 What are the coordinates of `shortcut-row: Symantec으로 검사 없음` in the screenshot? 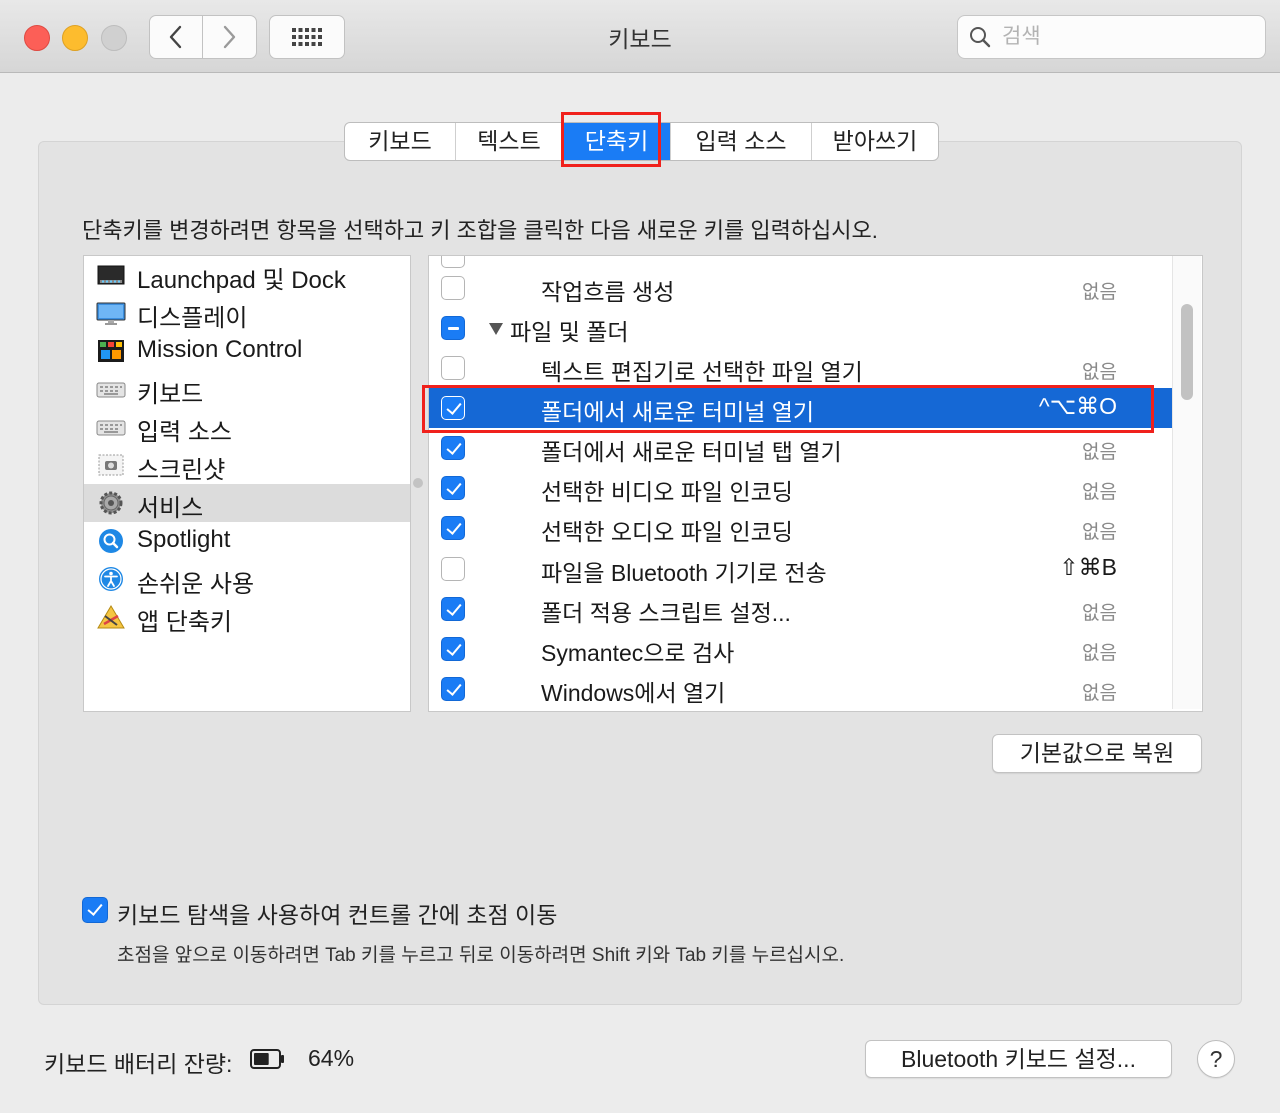 It's located at (801, 649).